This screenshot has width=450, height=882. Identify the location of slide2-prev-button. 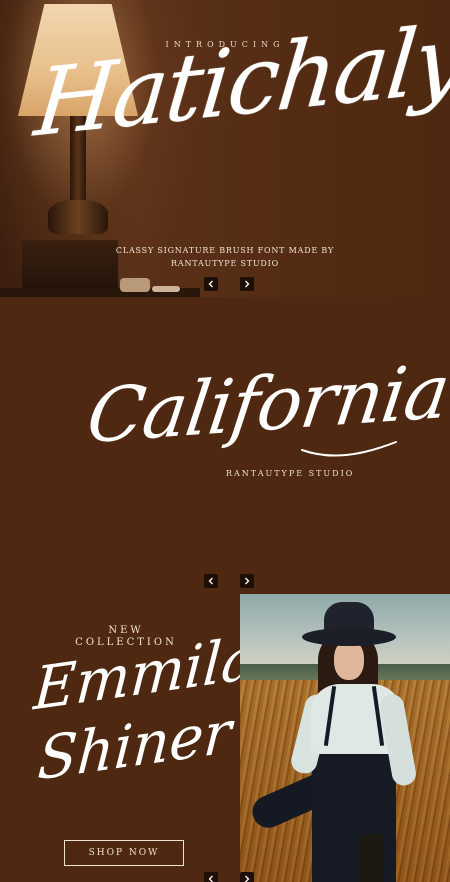
(211, 581).